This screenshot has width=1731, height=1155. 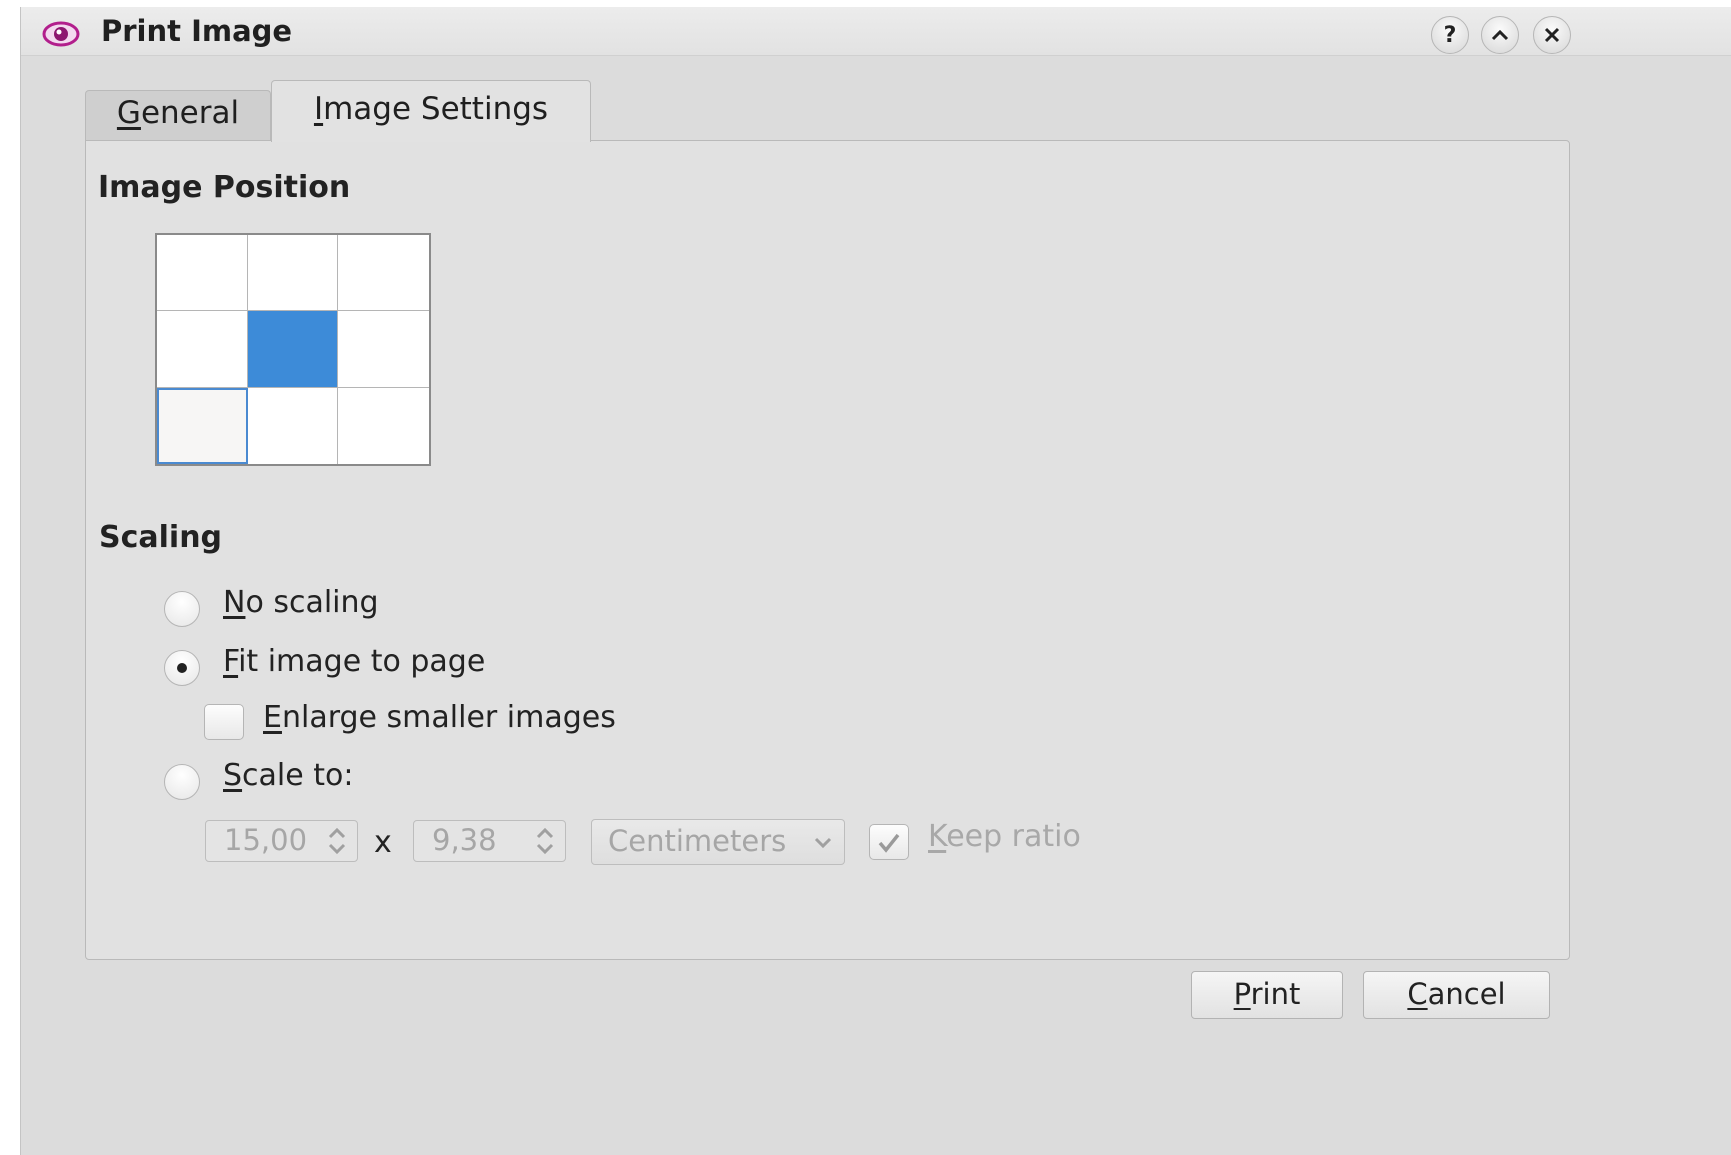 I want to click on position-cell-center, so click(x=293, y=349).